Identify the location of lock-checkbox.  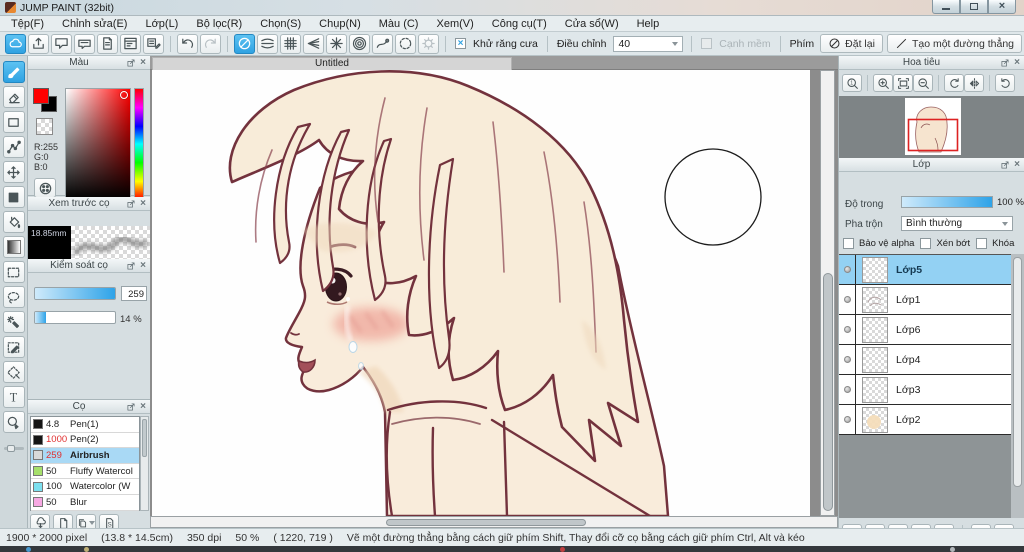
(982, 243).